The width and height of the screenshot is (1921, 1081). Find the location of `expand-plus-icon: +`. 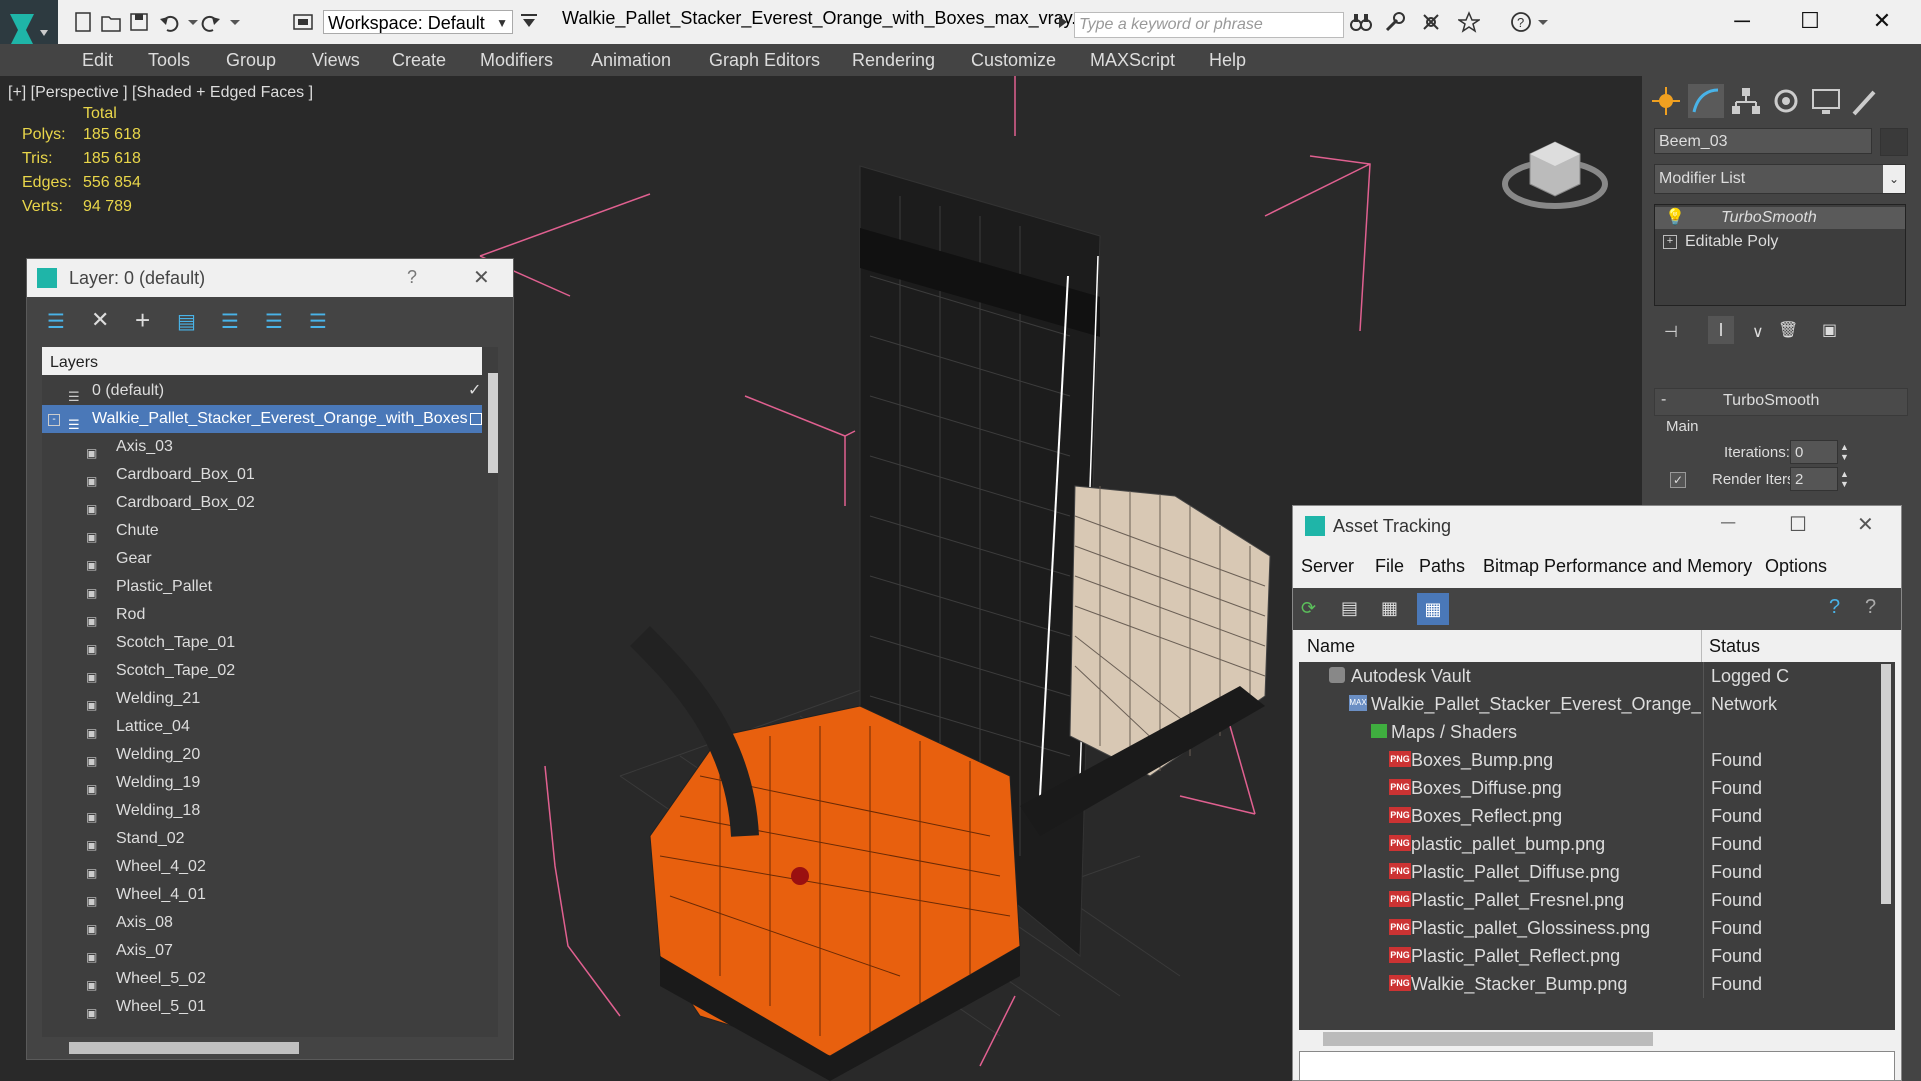

expand-plus-icon: + is located at coordinates (1670, 242).